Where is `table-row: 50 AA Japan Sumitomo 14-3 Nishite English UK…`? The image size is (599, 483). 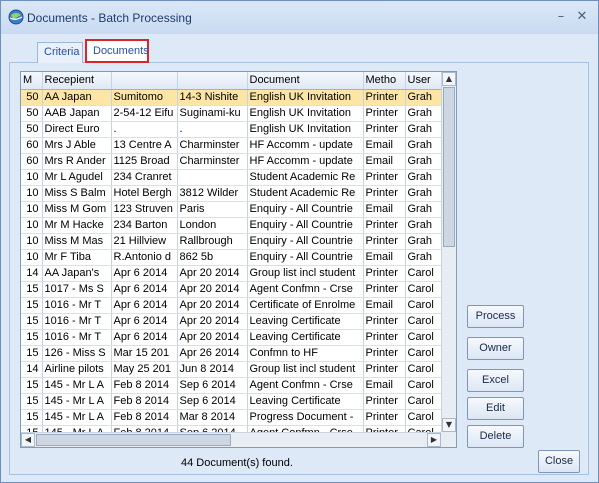 table-row: 50 AA Japan Sumitomo 14-3 Nishite English UK… is located at coordinates (232, 97).